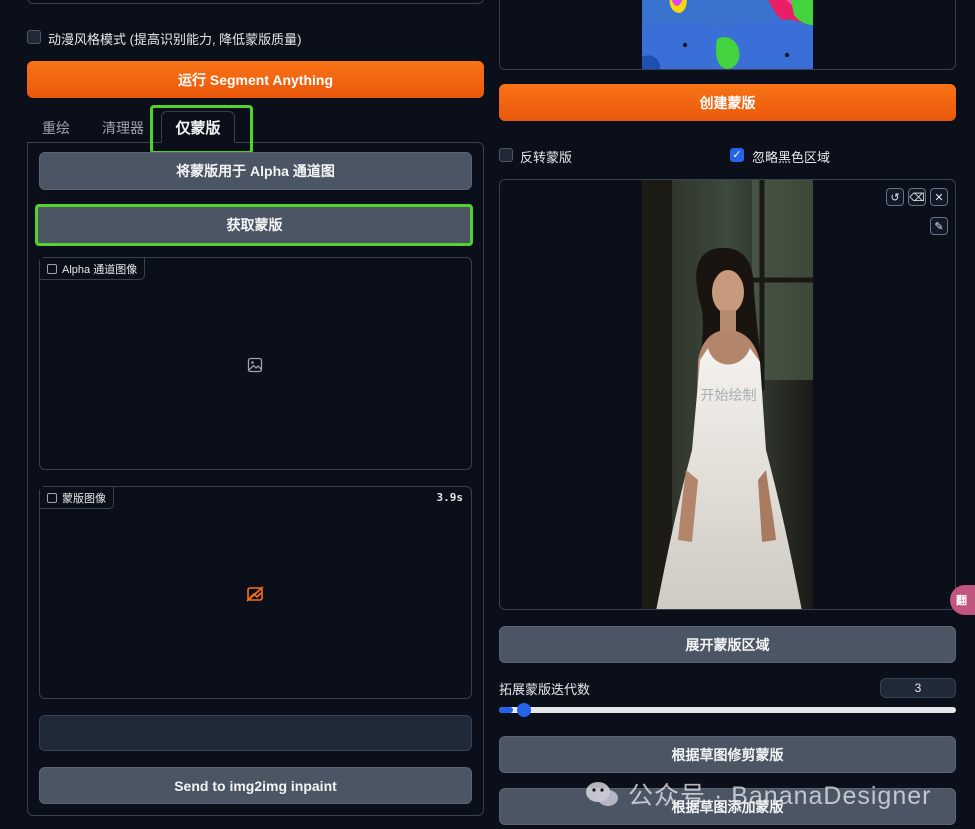  What do you see at coordinates (791, 157) in the screenshot?
I see `ignore-black-label: 忽略黑色区域` at bounding box center [791, 157].